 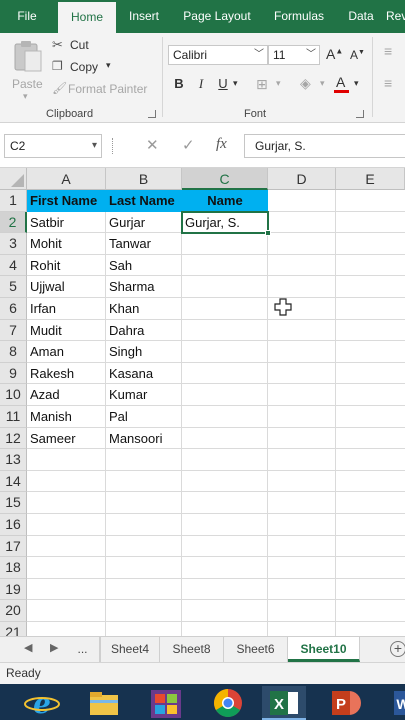 What do you see at coordinates (144, 287) in the screenshot?
I see `cell-b5: Sharma` at bounding box center [144, 287].